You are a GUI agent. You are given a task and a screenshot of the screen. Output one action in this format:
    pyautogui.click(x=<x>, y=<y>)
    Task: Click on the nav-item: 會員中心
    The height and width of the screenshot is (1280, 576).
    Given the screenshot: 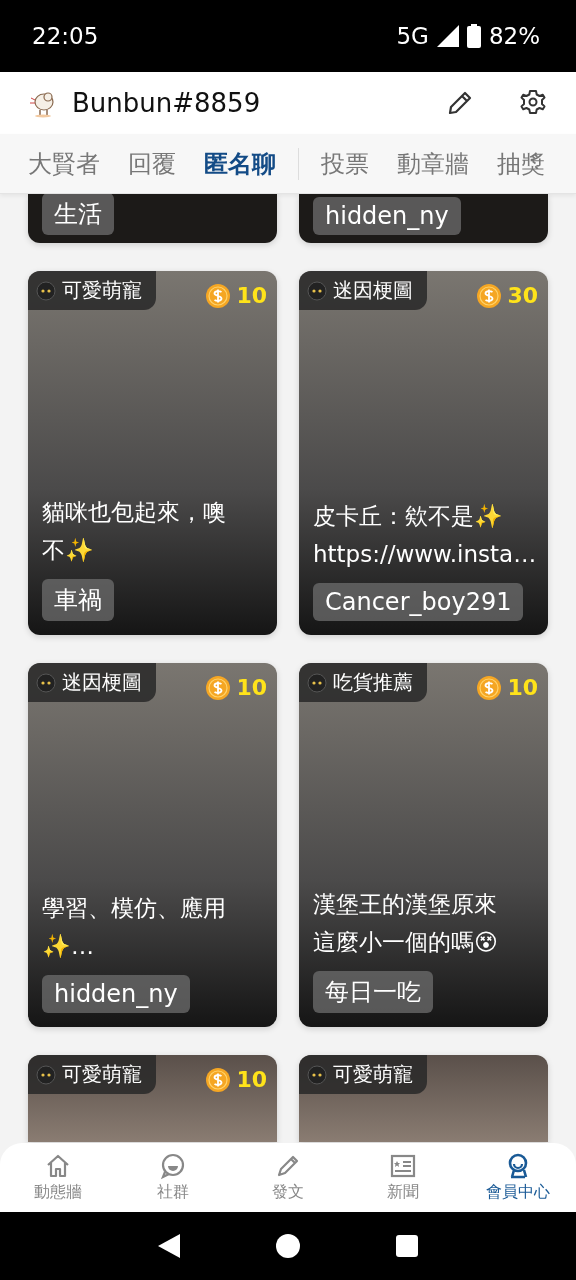 What is the action you would take?
    pyautogui.click(x=518, y=1177)
    